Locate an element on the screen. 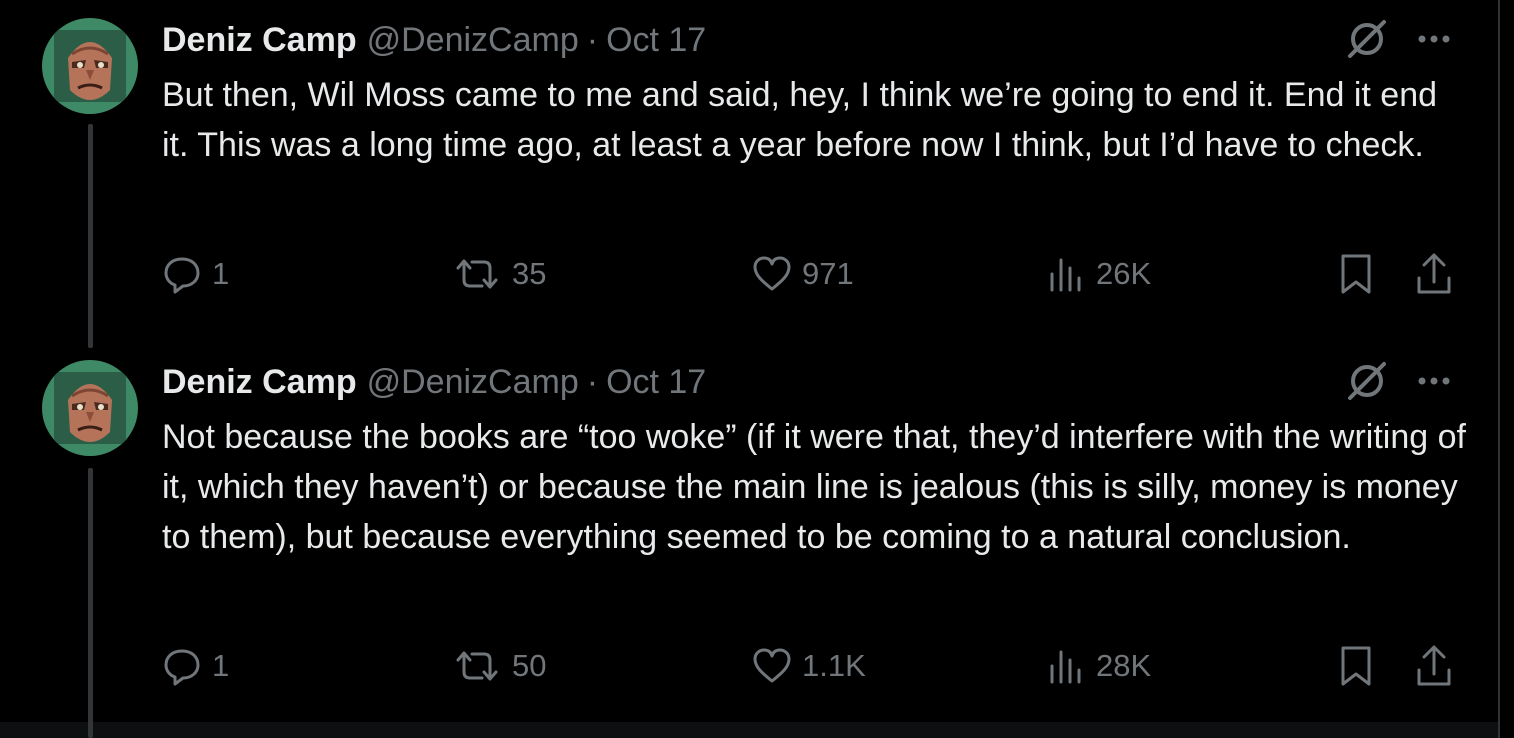  like-count: 971 is located at coordinates (828, 273).